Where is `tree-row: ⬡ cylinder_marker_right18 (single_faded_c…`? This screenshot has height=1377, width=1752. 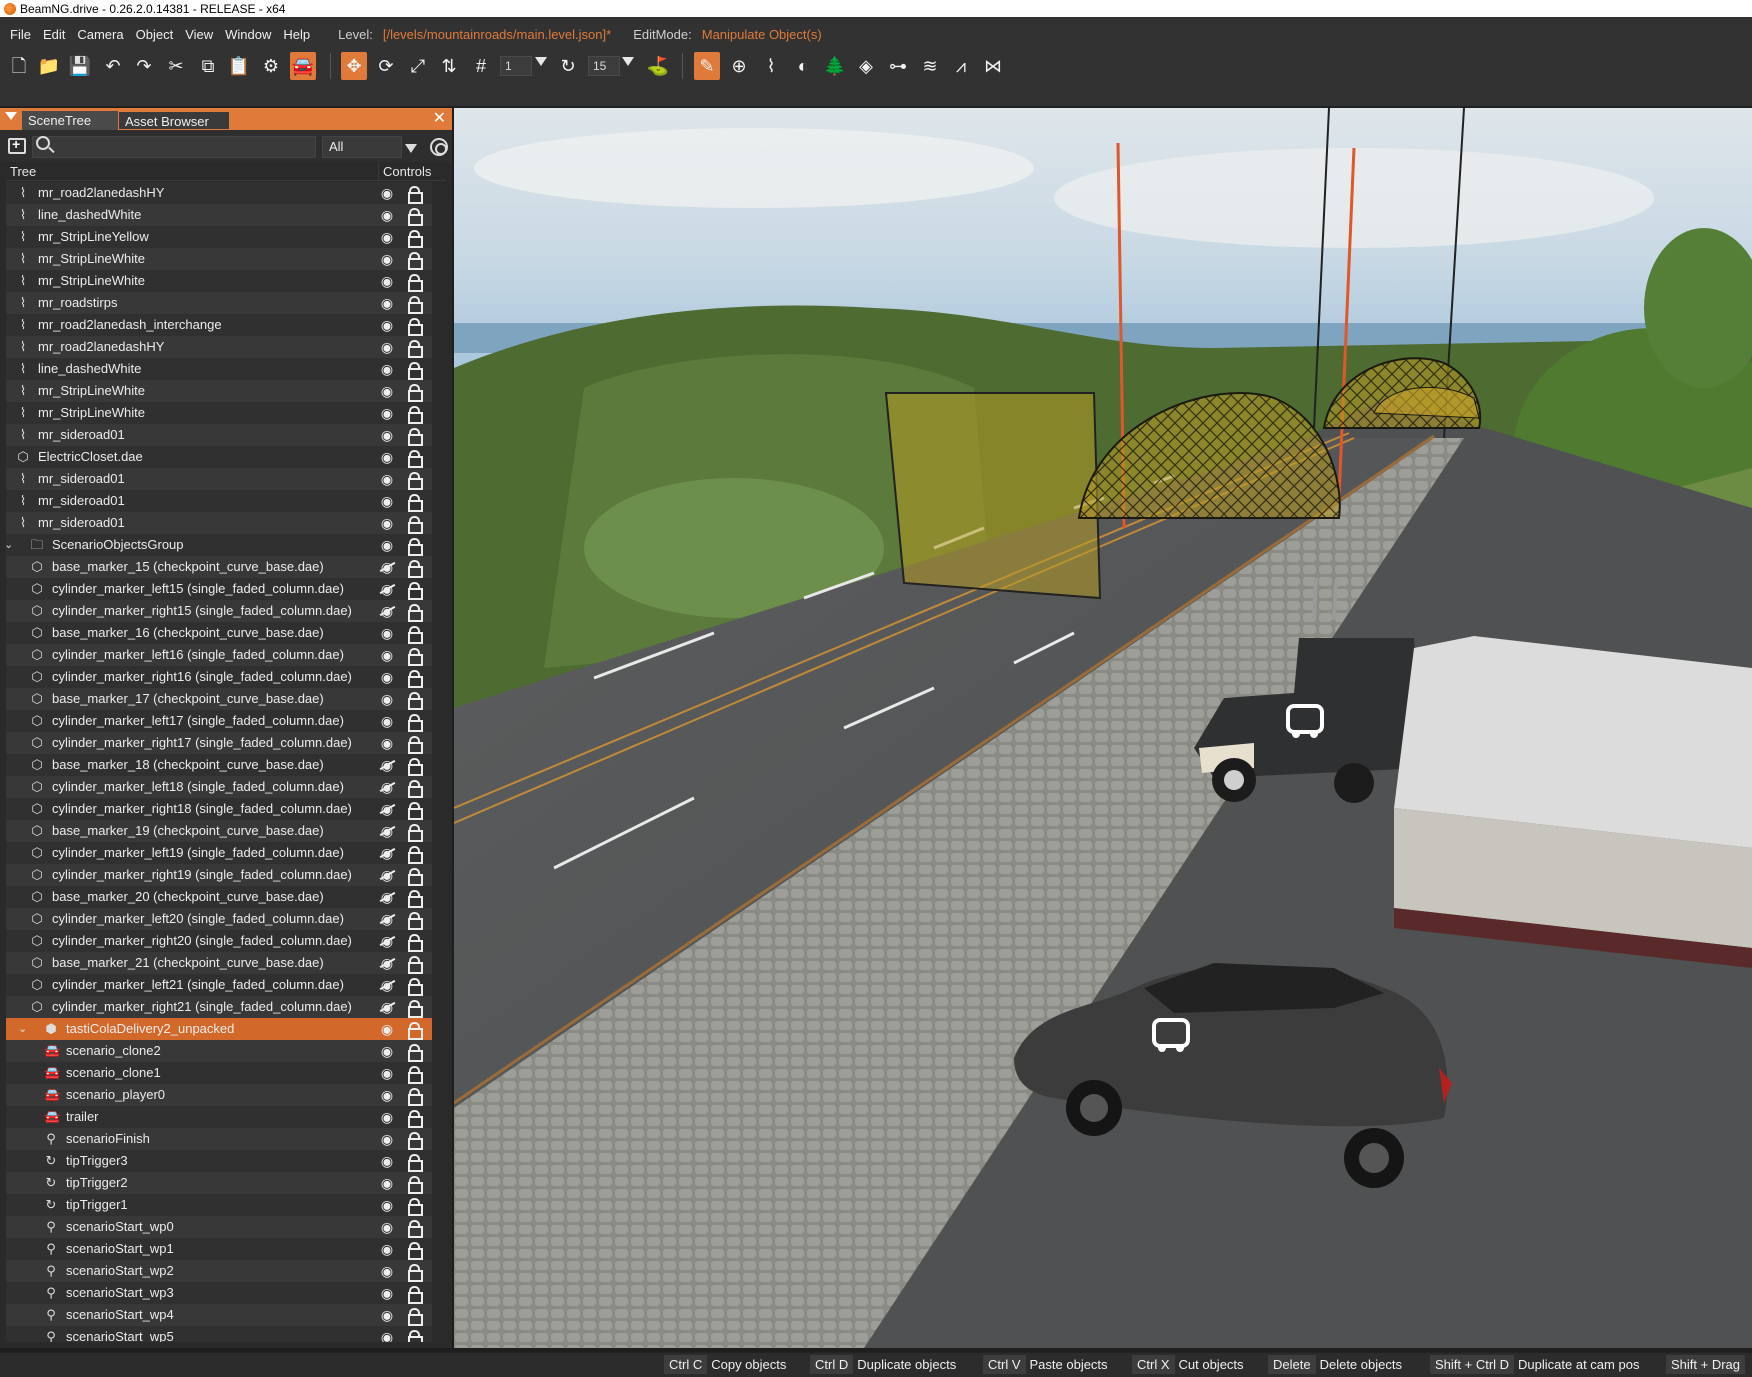
tree-row: ⬡ cylinder_marker_right18 (single_faded_c… is located at coordinates (219, 809).